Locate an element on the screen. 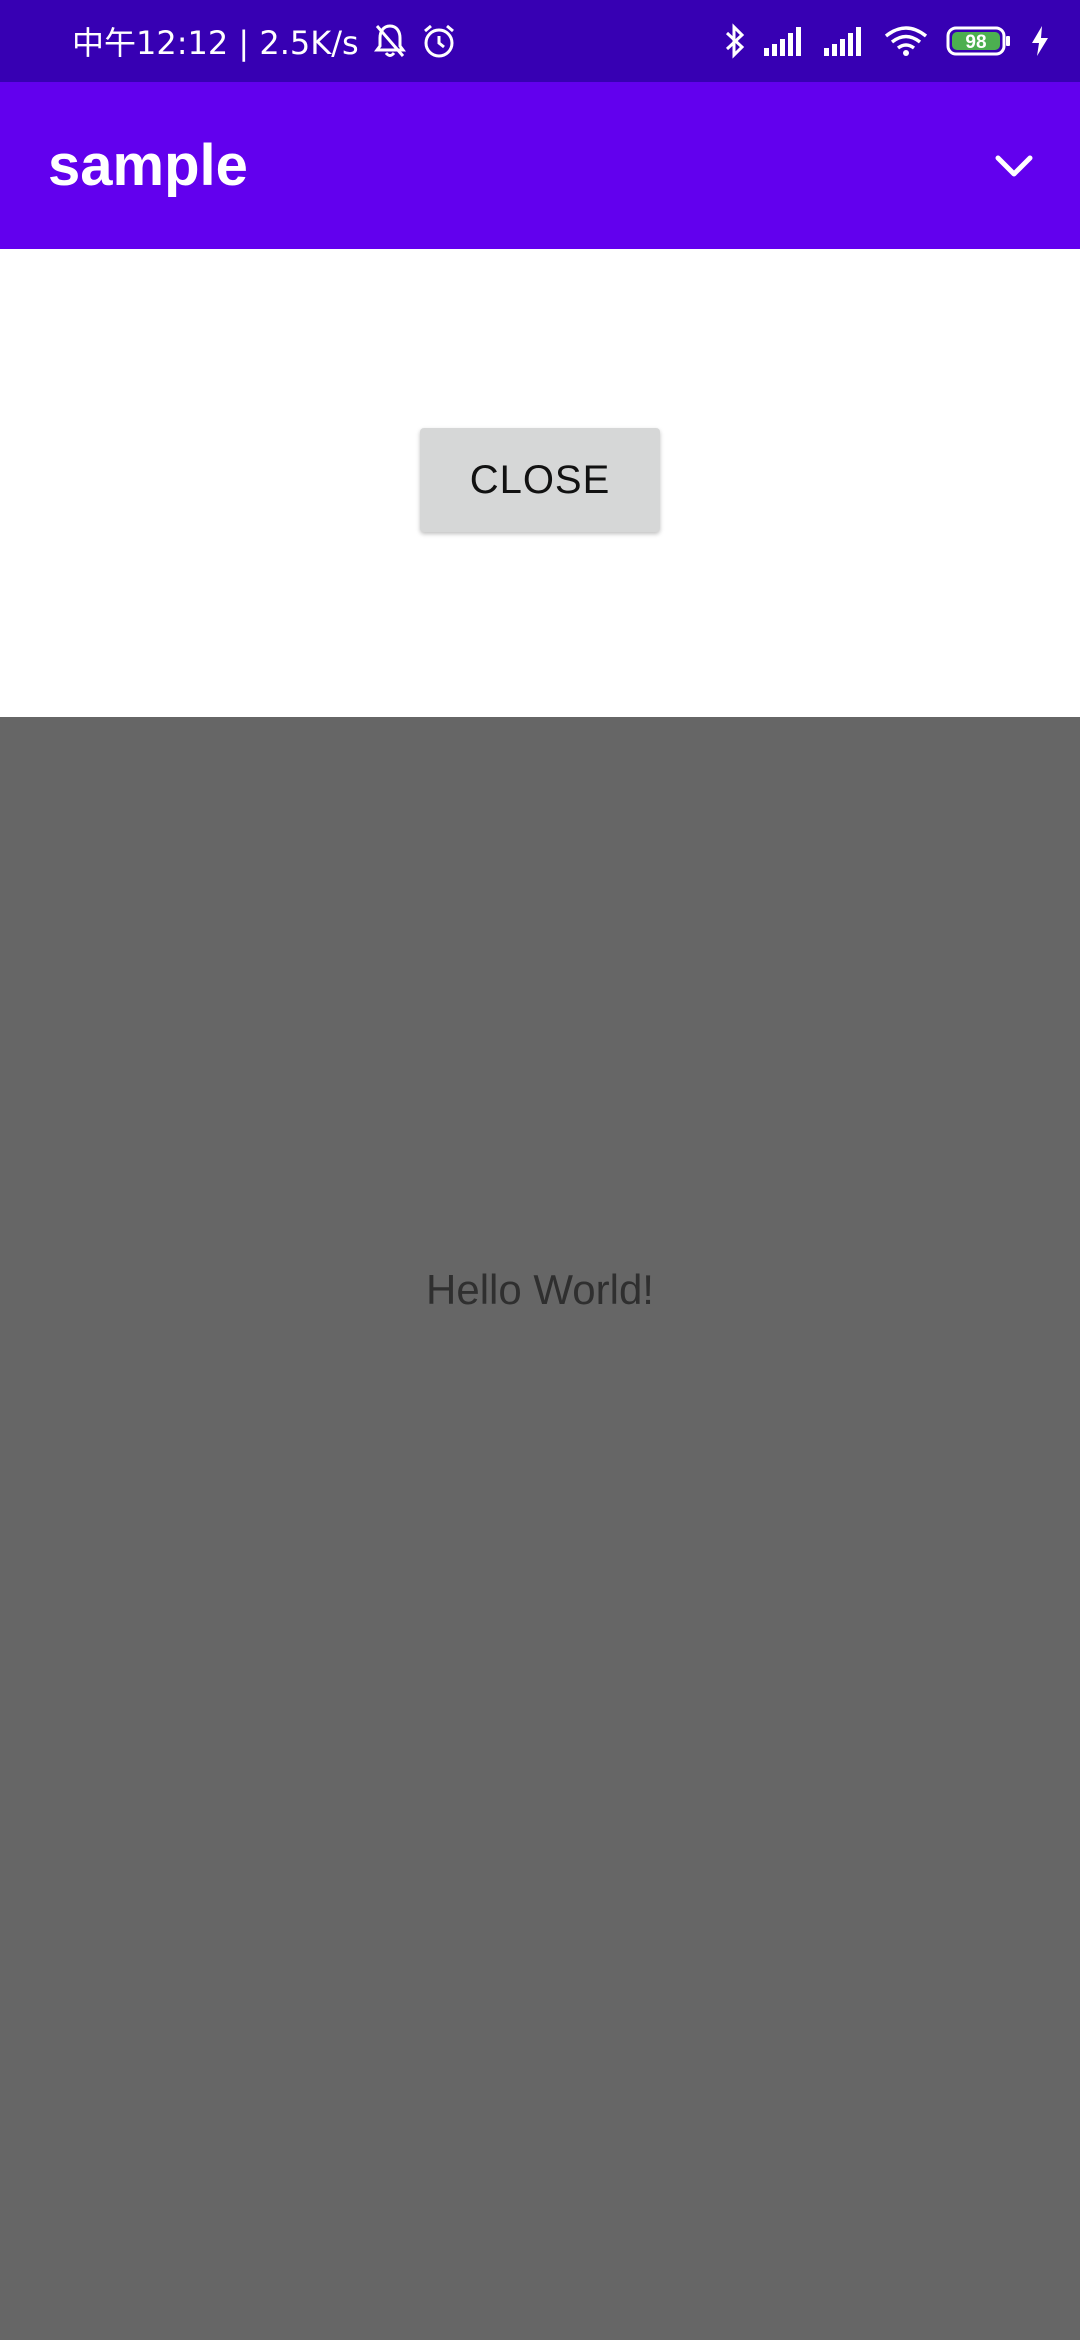 Image resolution: width=1080 pixels, height=2340 pixels. chevron-down-icon is located at coordinates (1014, 166).